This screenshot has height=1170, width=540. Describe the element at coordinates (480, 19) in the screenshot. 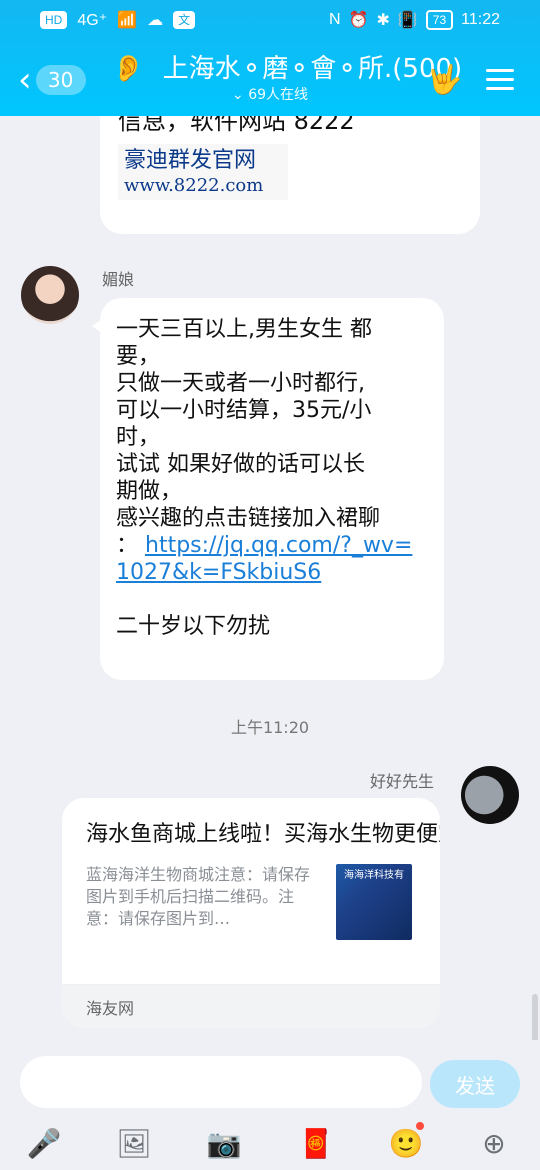

I see `clock: 11:22` at that location.